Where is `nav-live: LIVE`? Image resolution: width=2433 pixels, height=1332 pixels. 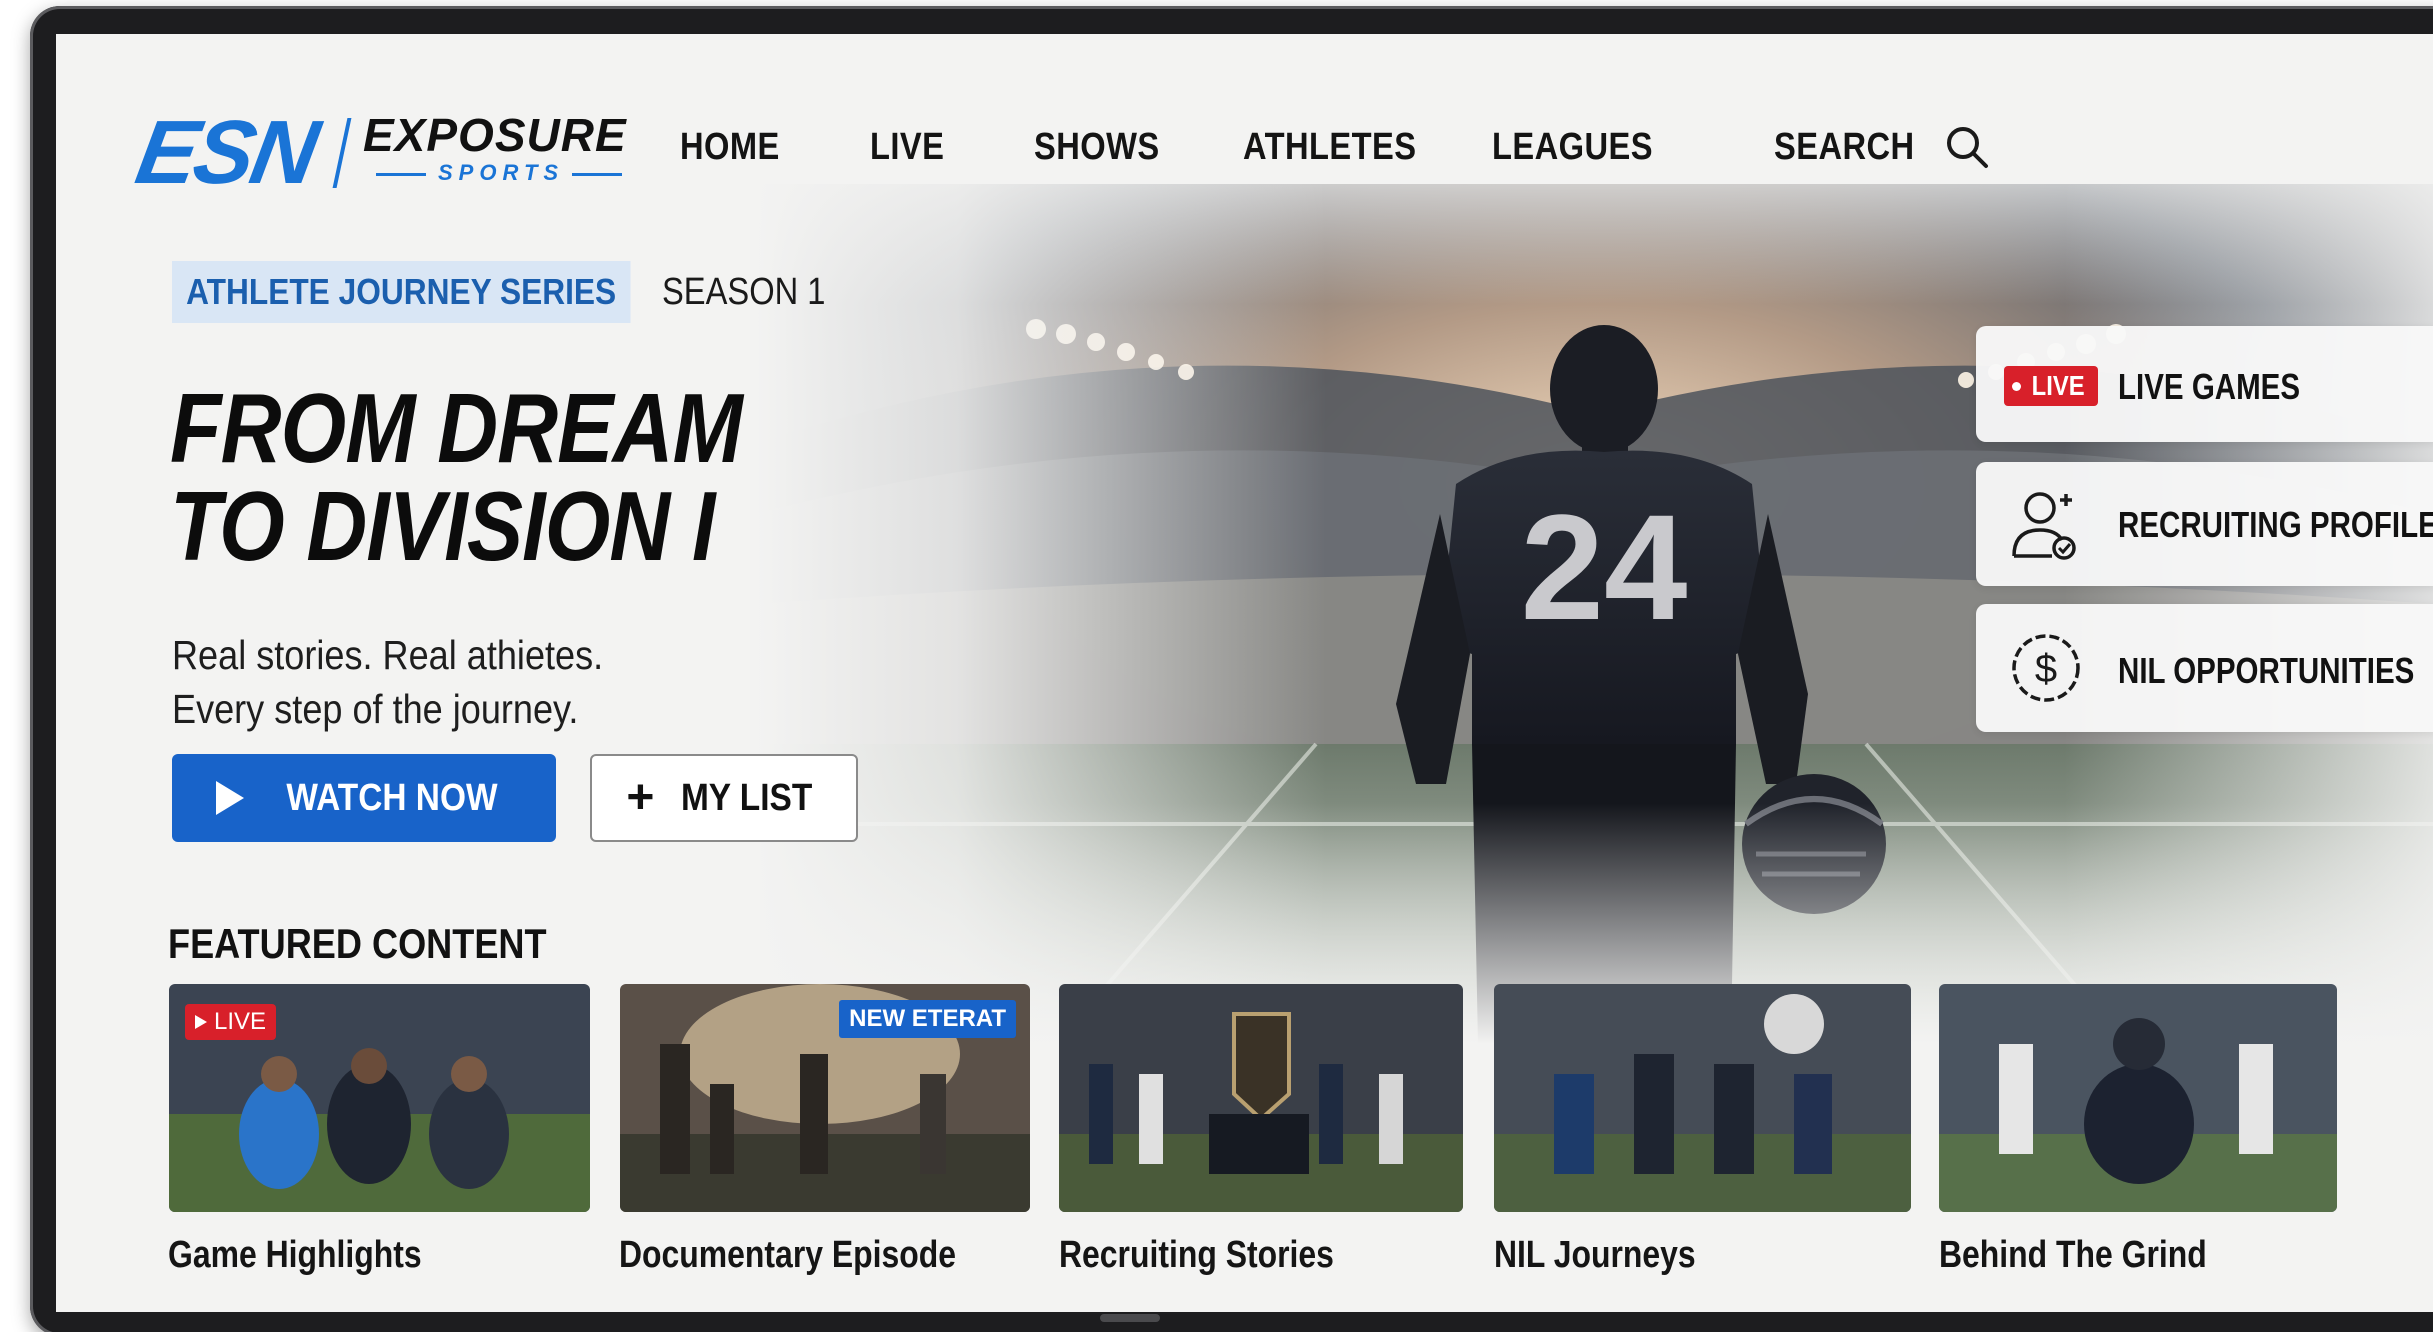 nav-live: LIVE is located at coordinates (907, 147).